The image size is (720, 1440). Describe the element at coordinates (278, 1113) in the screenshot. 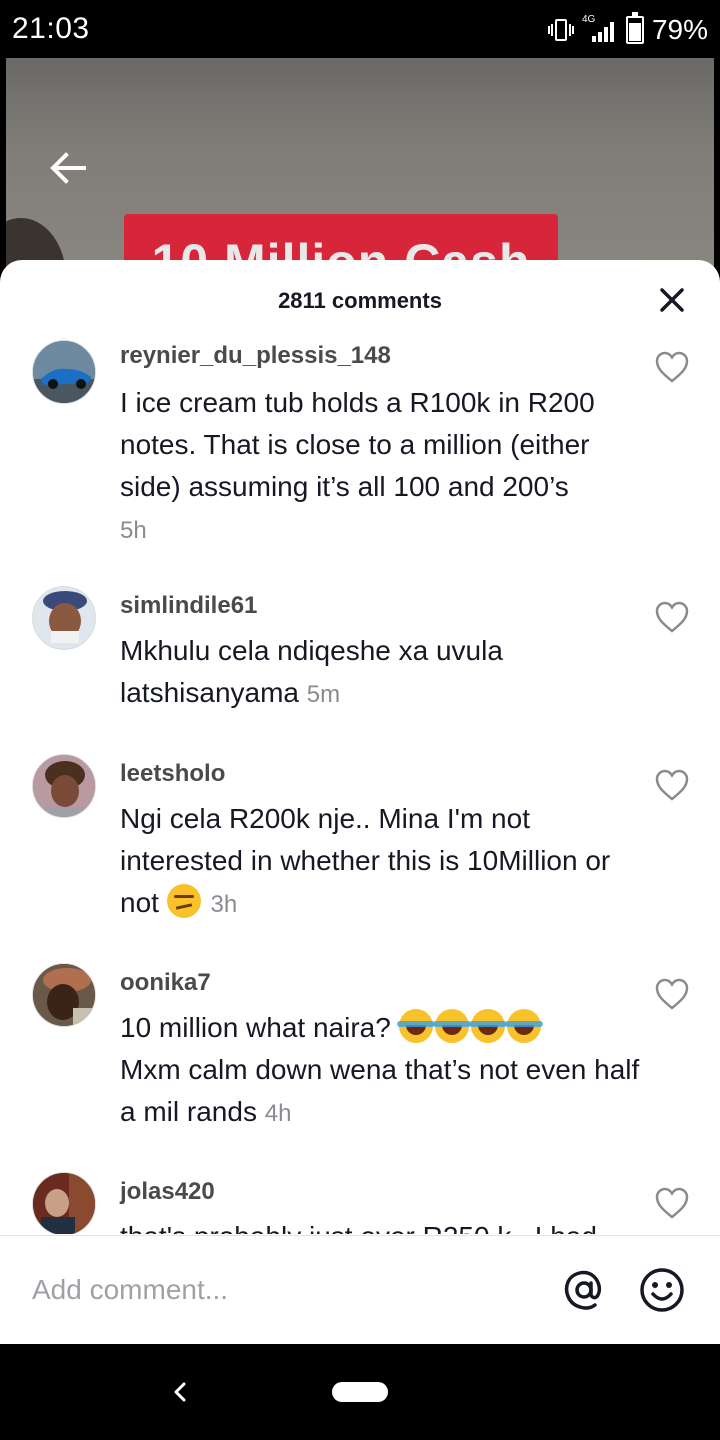

I see `comment-time: 4h` at that location.